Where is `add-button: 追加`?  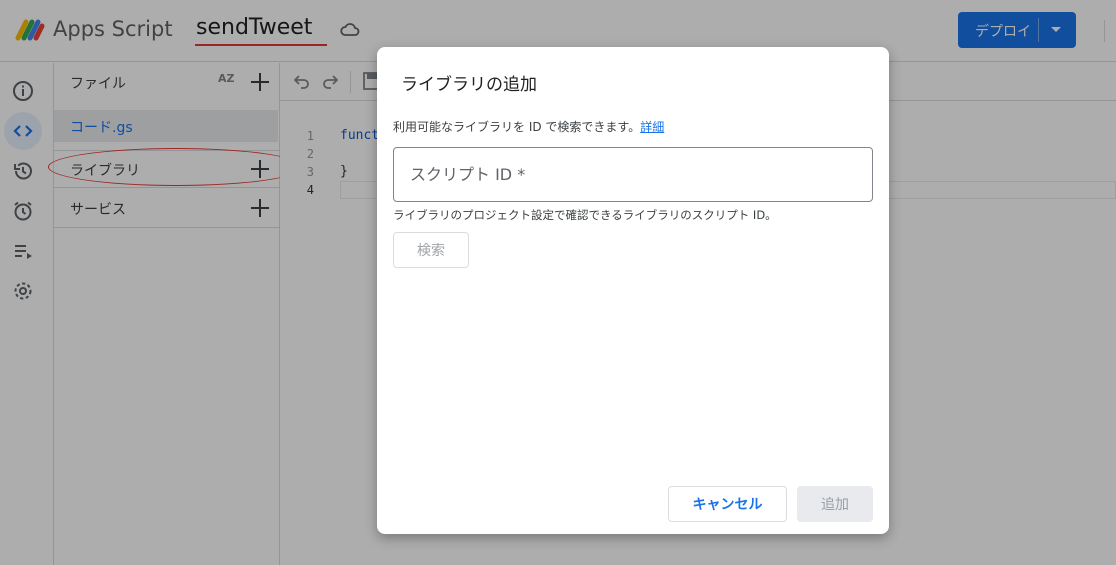
add-button: 追加 is located at coordinates (835, 504).